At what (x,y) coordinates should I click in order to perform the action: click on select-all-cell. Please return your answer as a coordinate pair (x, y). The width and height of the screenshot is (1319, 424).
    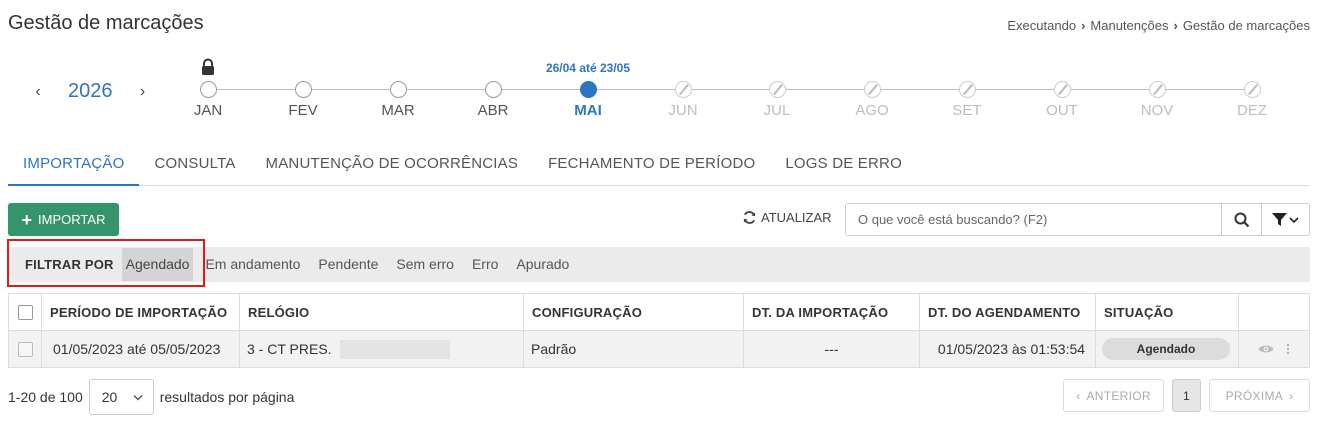
    Looking at the image, I should click on (25, 312).